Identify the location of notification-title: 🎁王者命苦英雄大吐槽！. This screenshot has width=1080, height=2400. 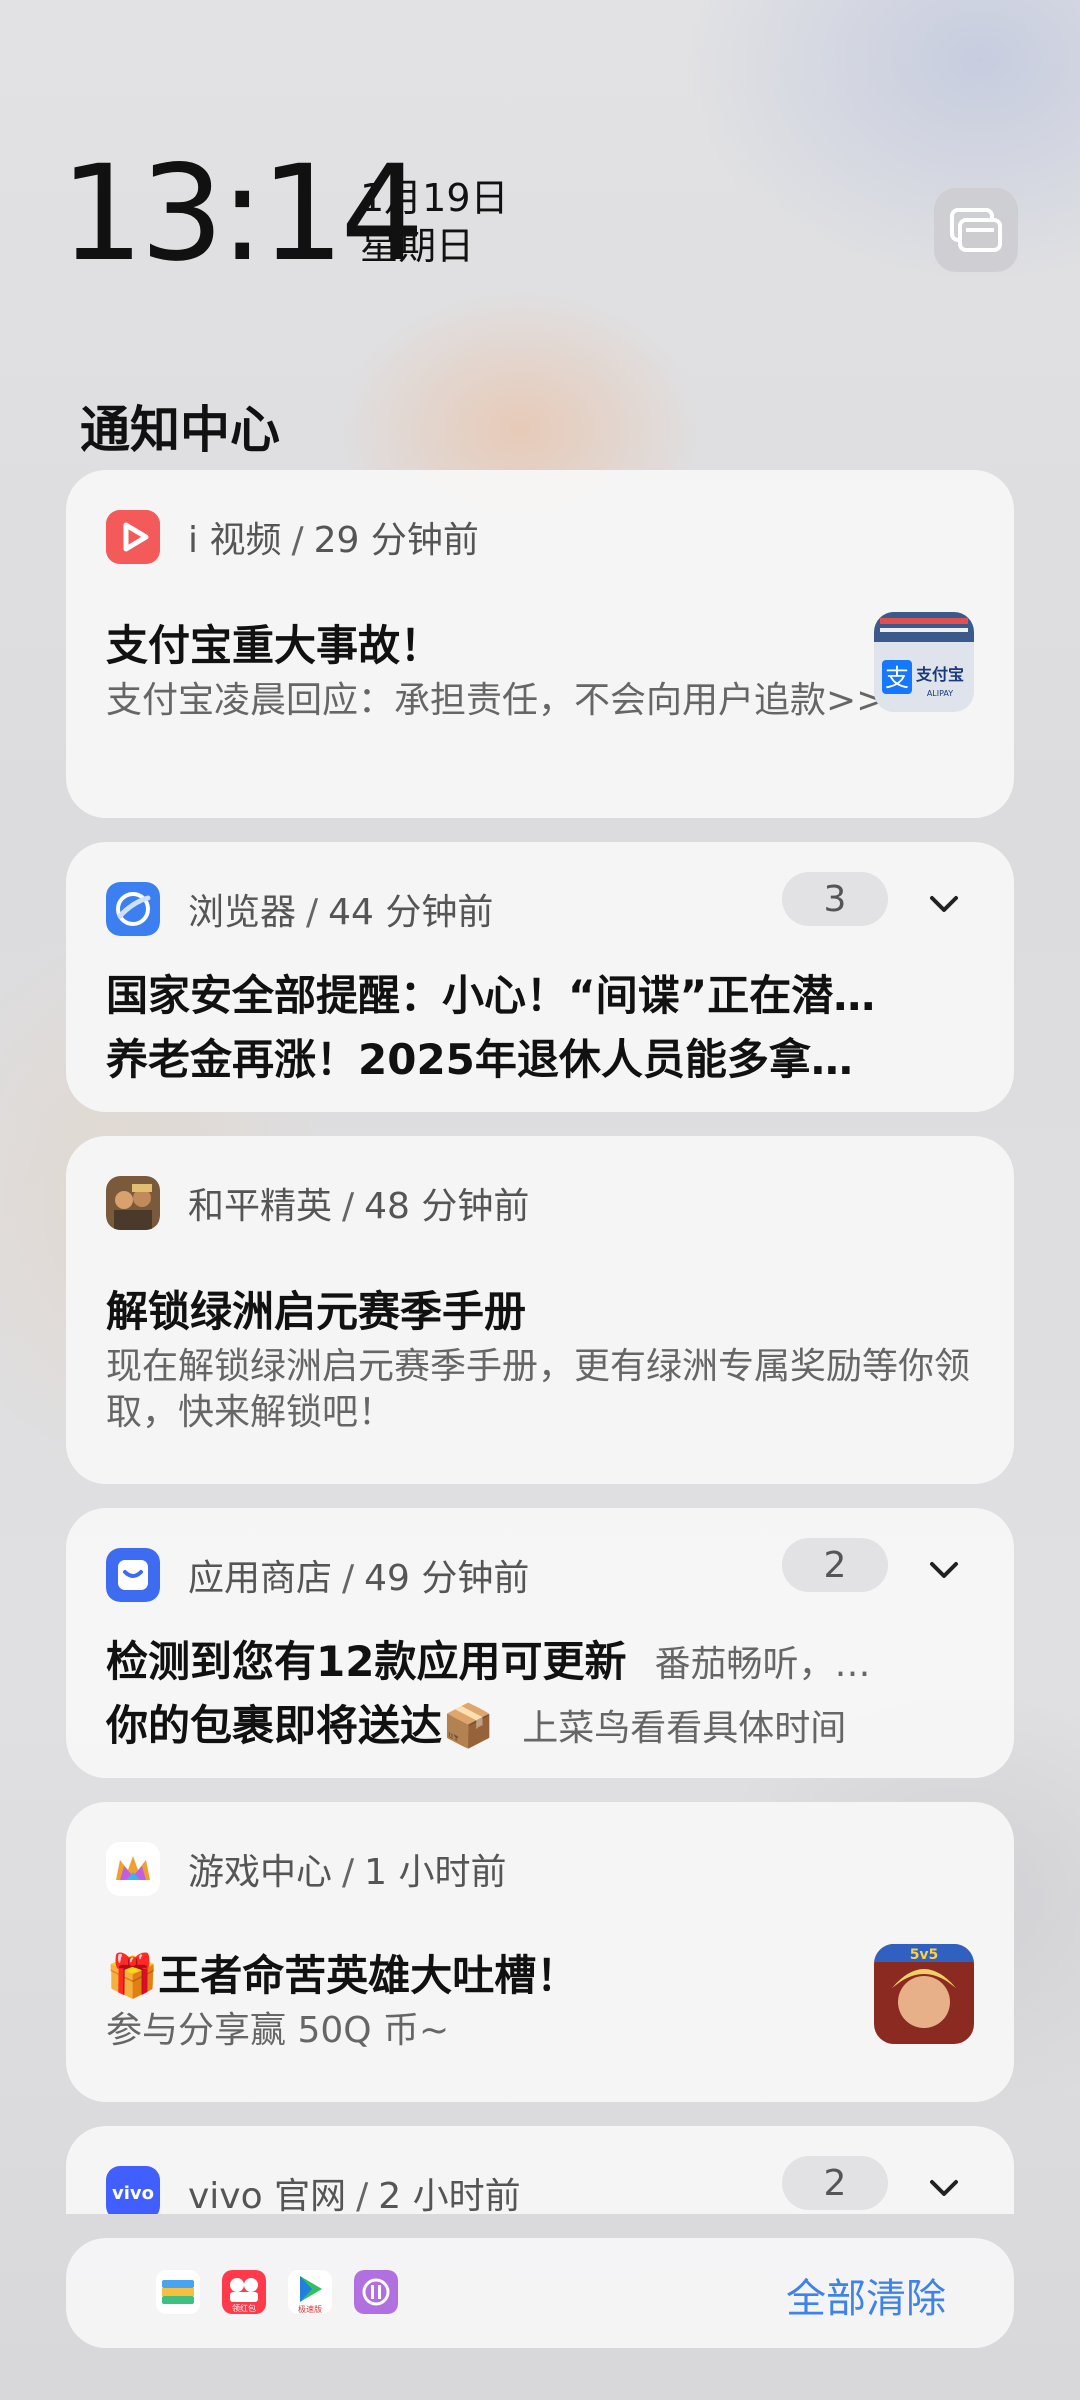
(342, 1975).